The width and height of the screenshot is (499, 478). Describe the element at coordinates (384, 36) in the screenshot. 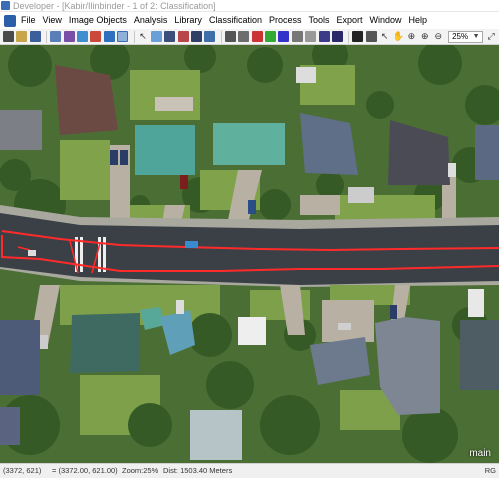

I see `pointer-icon: ↖` at that location.